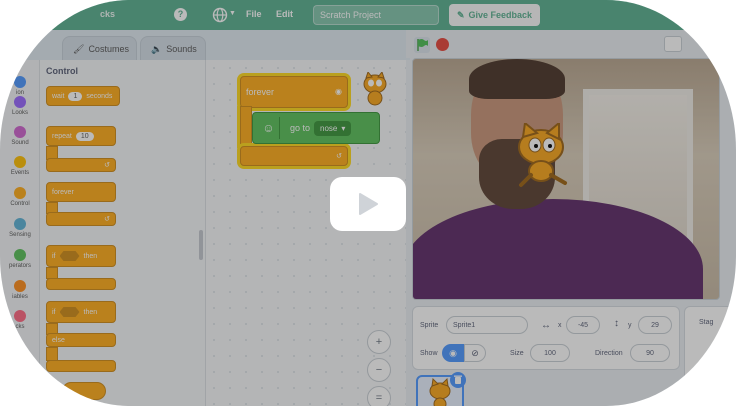  I want to click on block-label: go to, so click(300, 128).